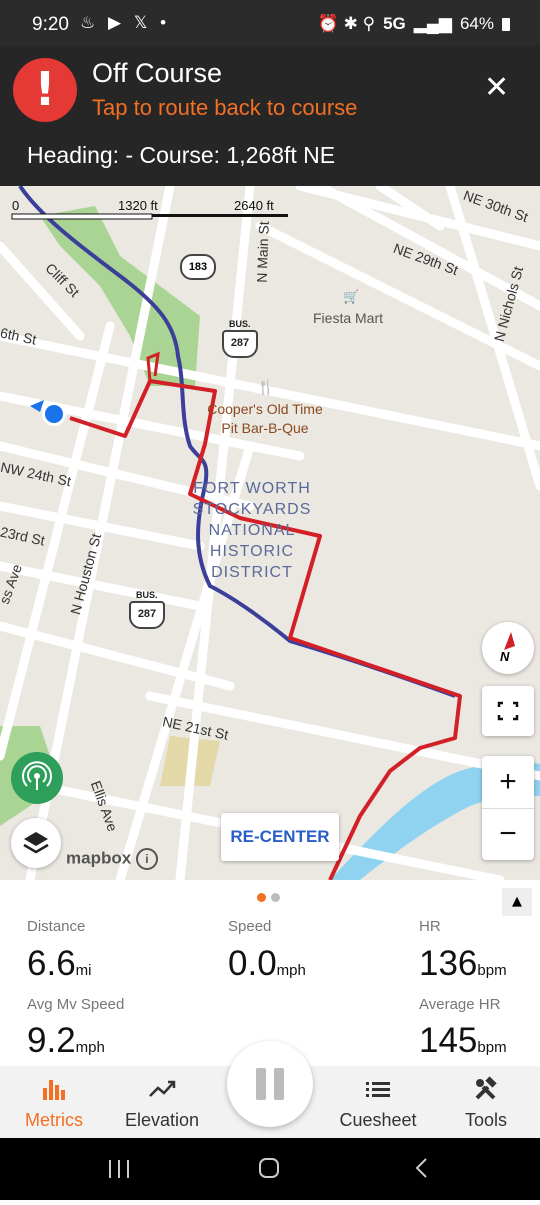 This screenshot has width=540, height=1205. What do you see at coordinates (265, 419) in the screenshot?
I see `poi-coopers: Cooper's Old Time Pit Bar-B-Que` at bounding box center [265, 419].